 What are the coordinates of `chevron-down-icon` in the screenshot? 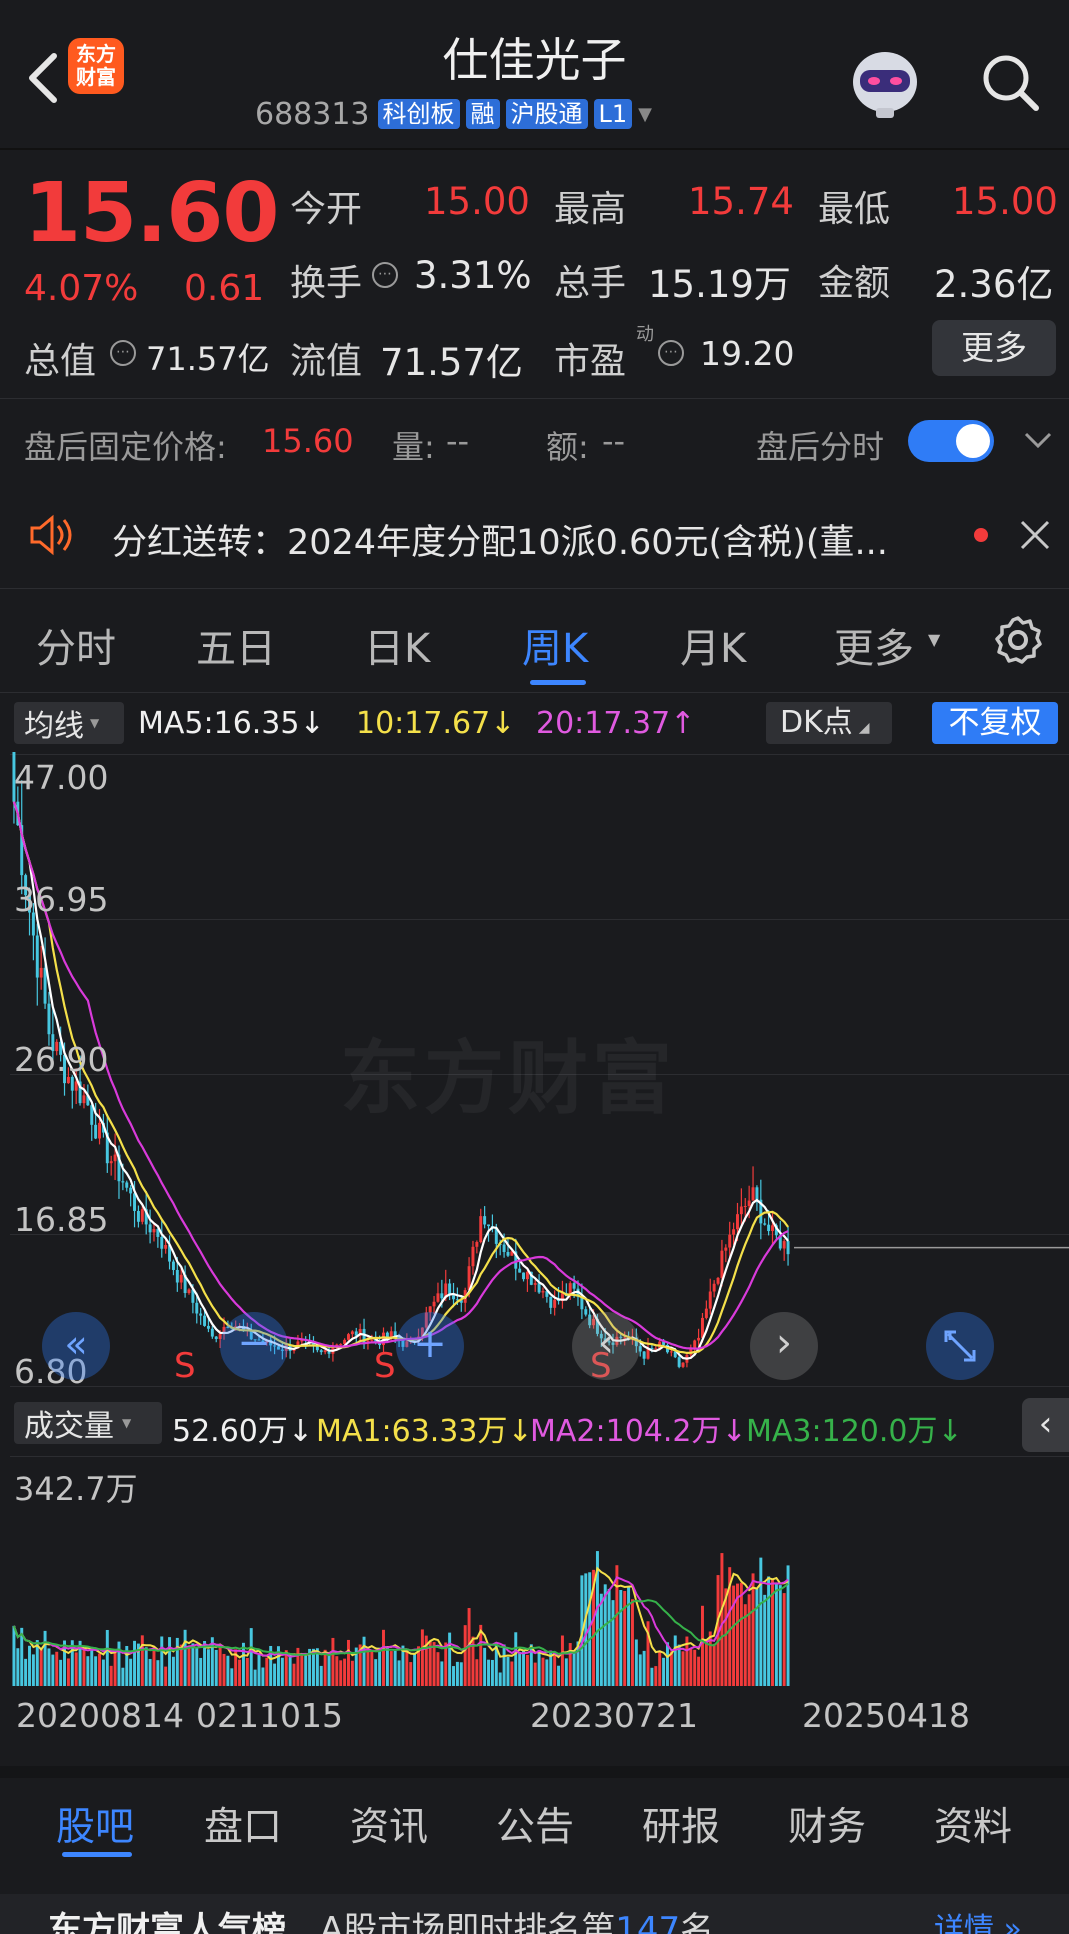 It's located at (1038, 440).